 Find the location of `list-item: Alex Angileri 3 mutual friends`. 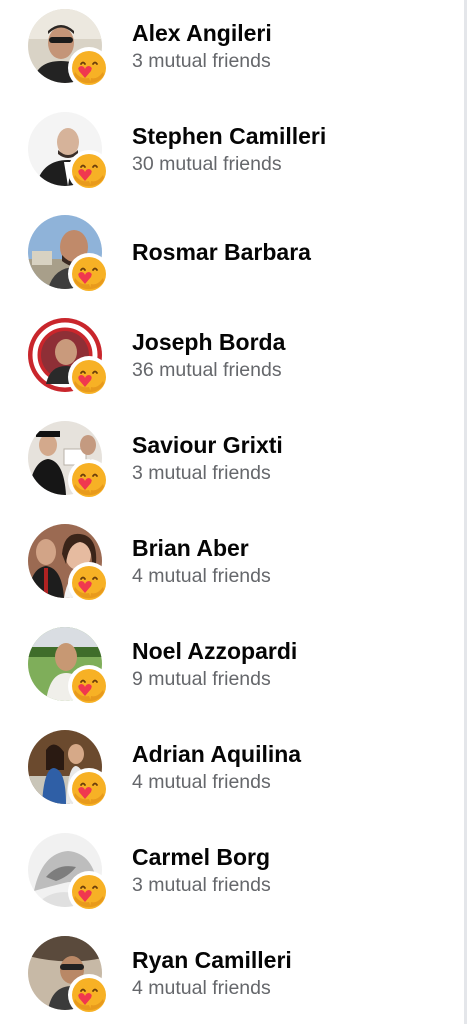

list-item: Alex Angileri 3 mutual friends is located at coordinates (232, 57).